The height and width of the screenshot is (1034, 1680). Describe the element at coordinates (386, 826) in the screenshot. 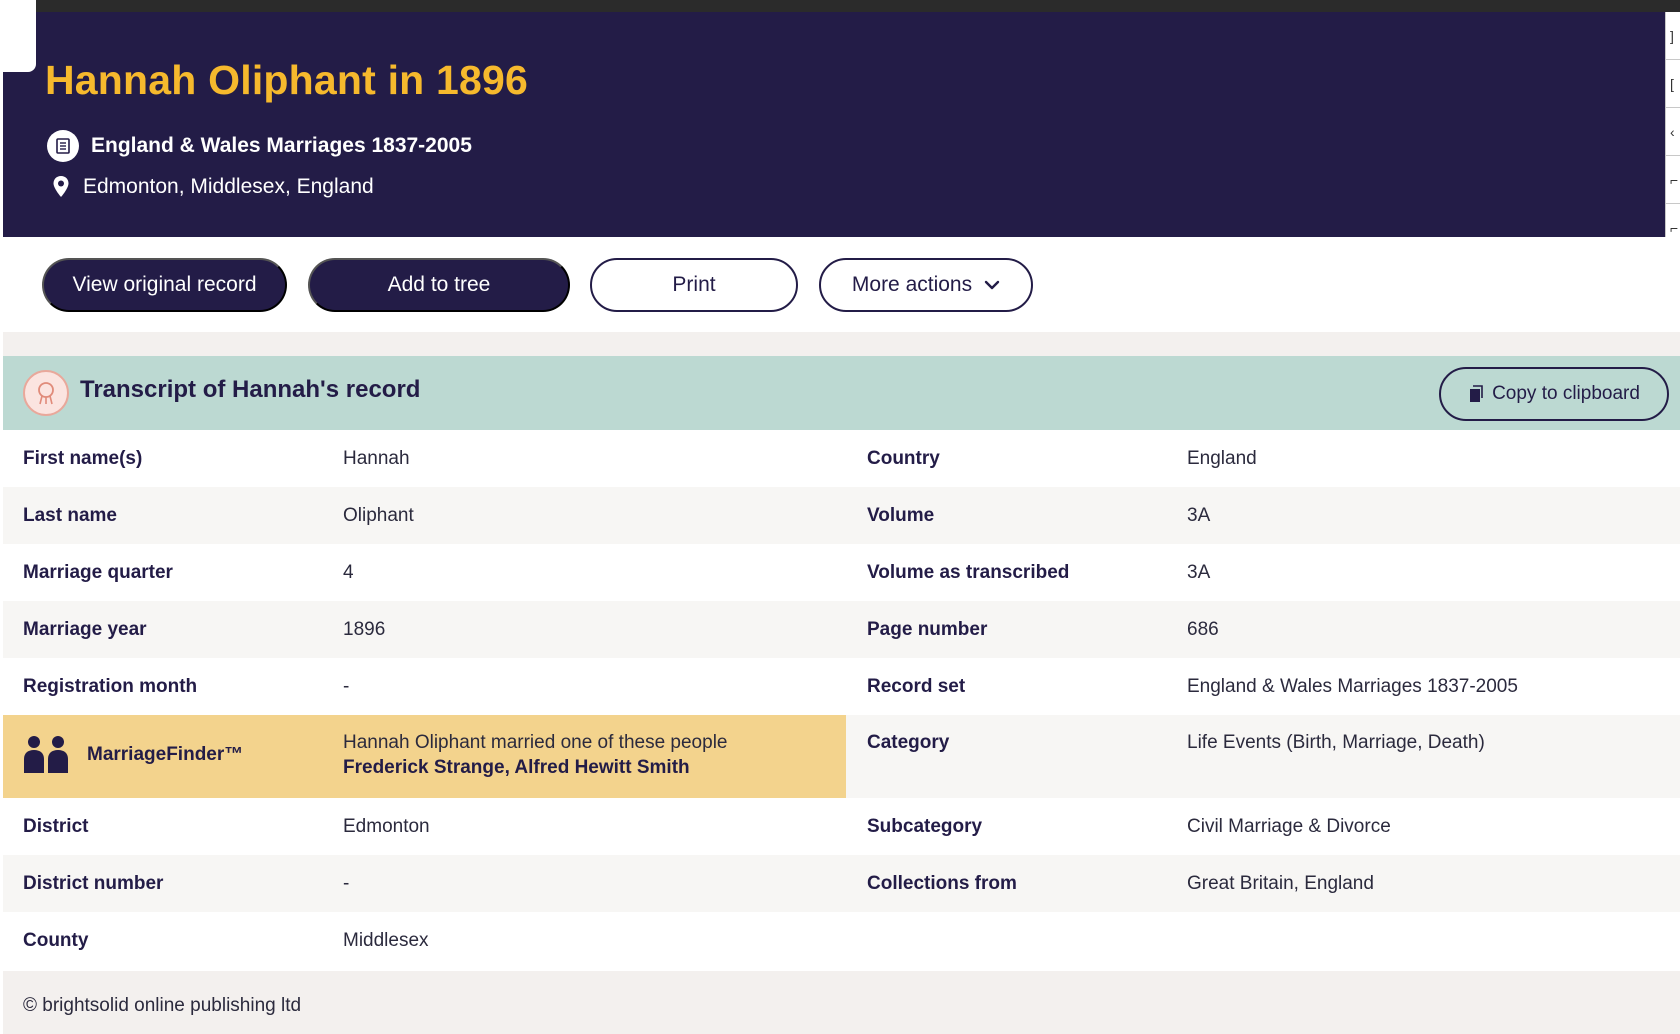

I see `field-value: Edmonton` at that location.